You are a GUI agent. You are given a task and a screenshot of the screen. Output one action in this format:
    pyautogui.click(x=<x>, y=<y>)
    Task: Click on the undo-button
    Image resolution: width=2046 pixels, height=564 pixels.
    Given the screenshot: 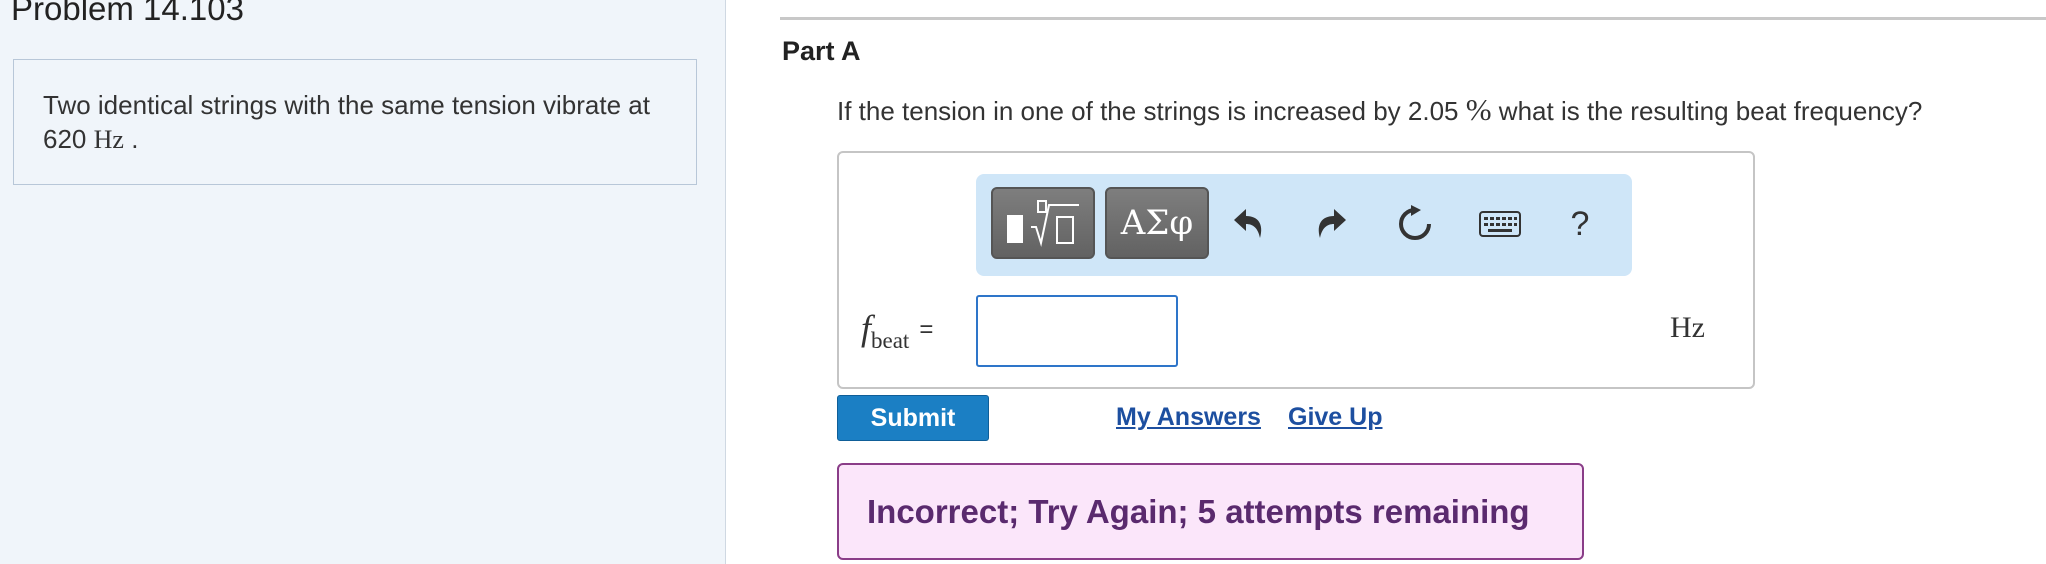 What is the action you would take?
    pyautogui.click(x=1250, y=224)
    